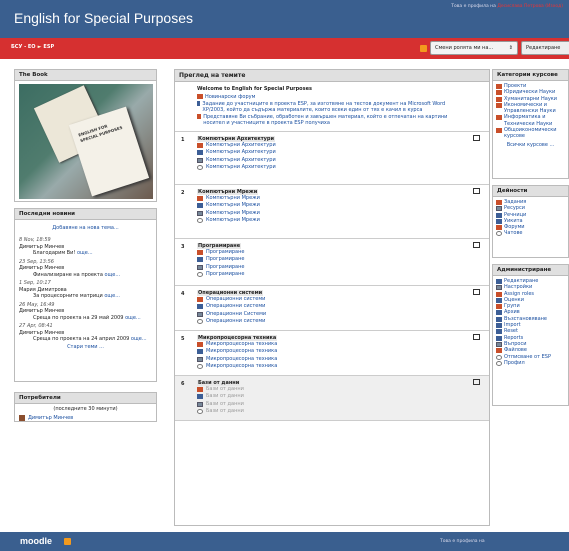  I want to click on admin-link: Профил, so click(514, 363).